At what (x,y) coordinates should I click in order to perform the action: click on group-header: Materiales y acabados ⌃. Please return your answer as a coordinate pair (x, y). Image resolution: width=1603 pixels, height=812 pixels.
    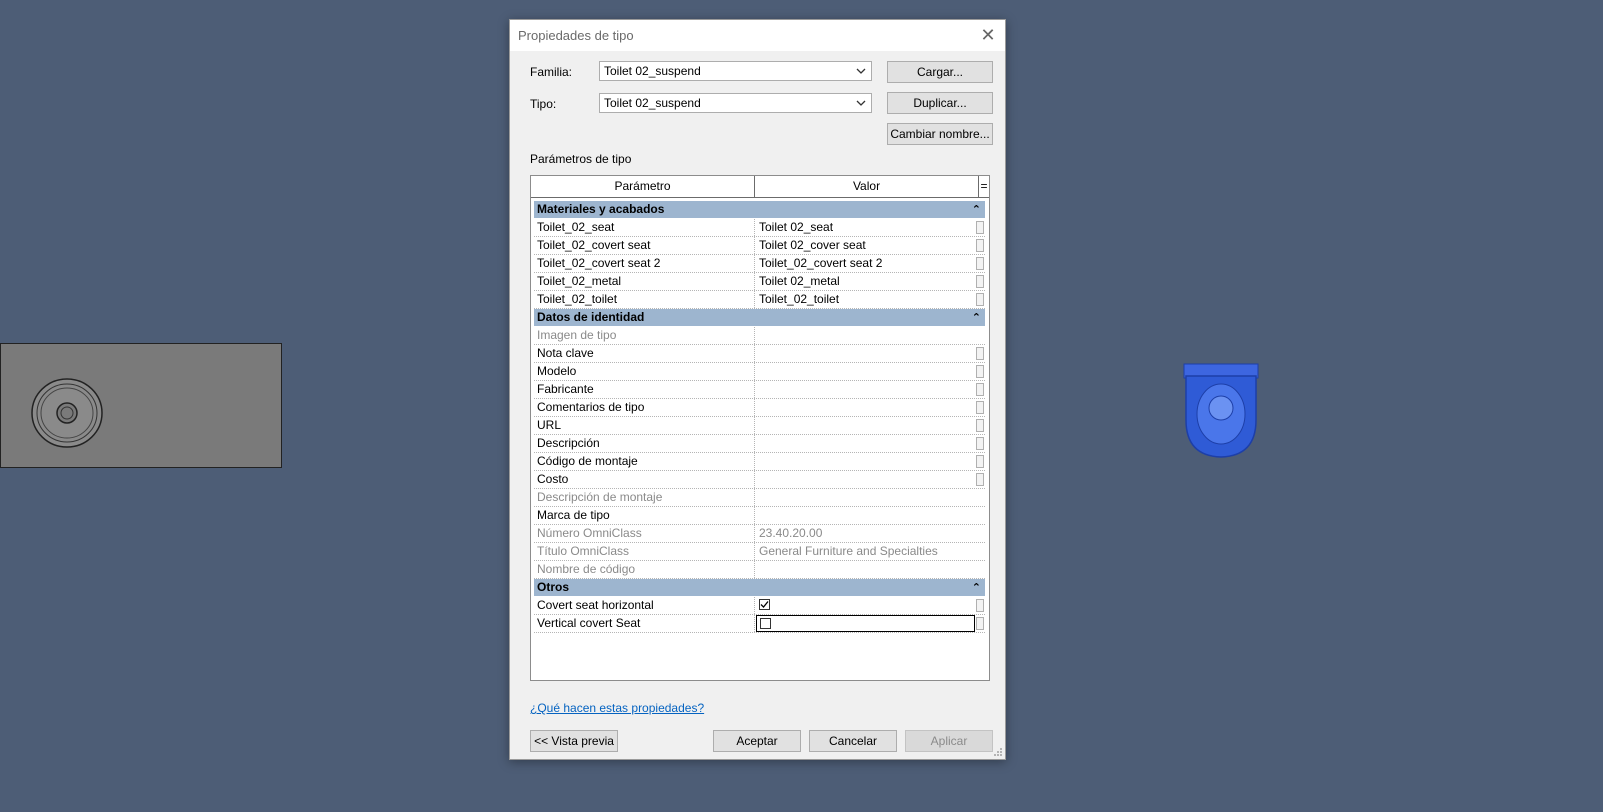
    Looking at the image, I should click on (759, 209).